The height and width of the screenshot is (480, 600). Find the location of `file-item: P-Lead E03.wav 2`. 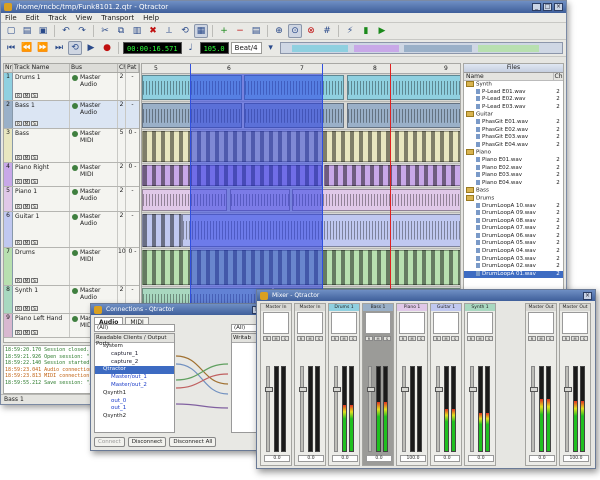

file-item: P-Lead E03.wav 2 is located at coordinates (513, 108).